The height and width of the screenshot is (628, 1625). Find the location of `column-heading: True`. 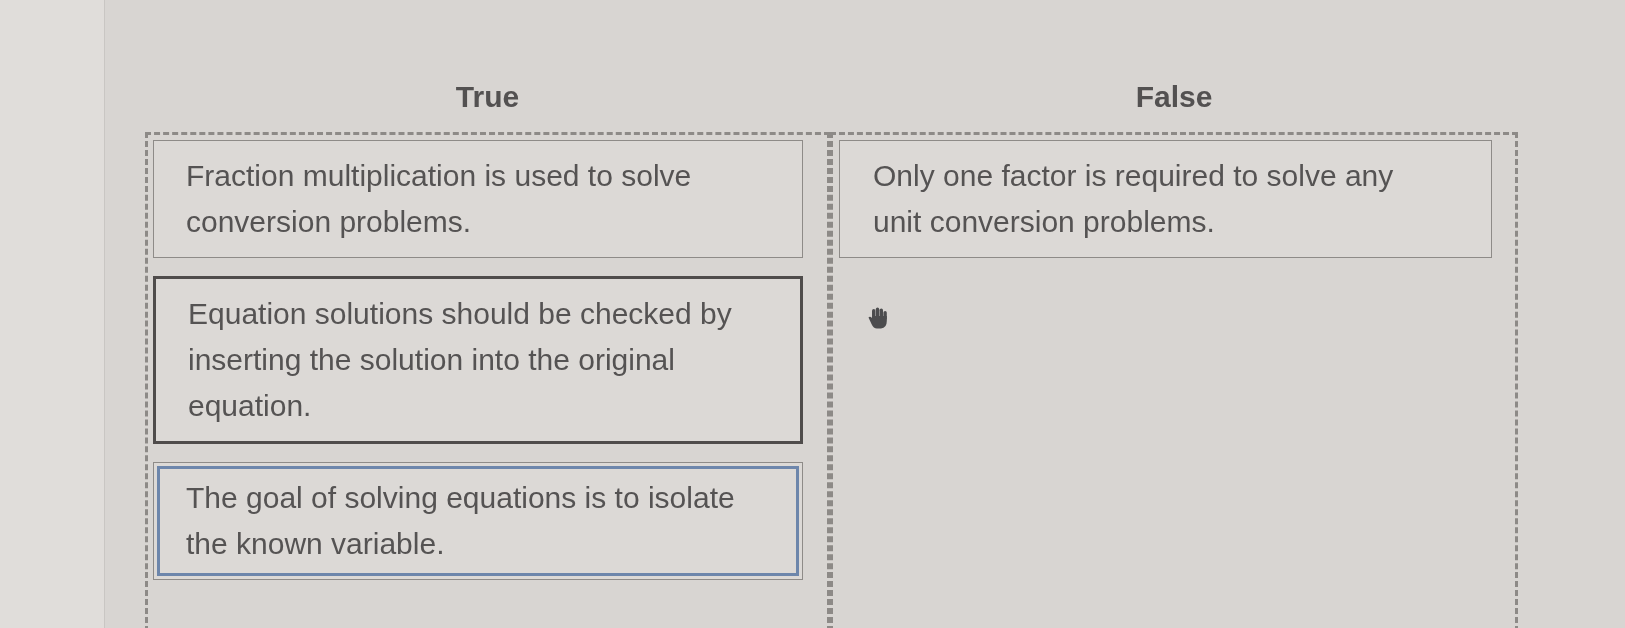

column-heading: True is located at coordinates (487, 97).